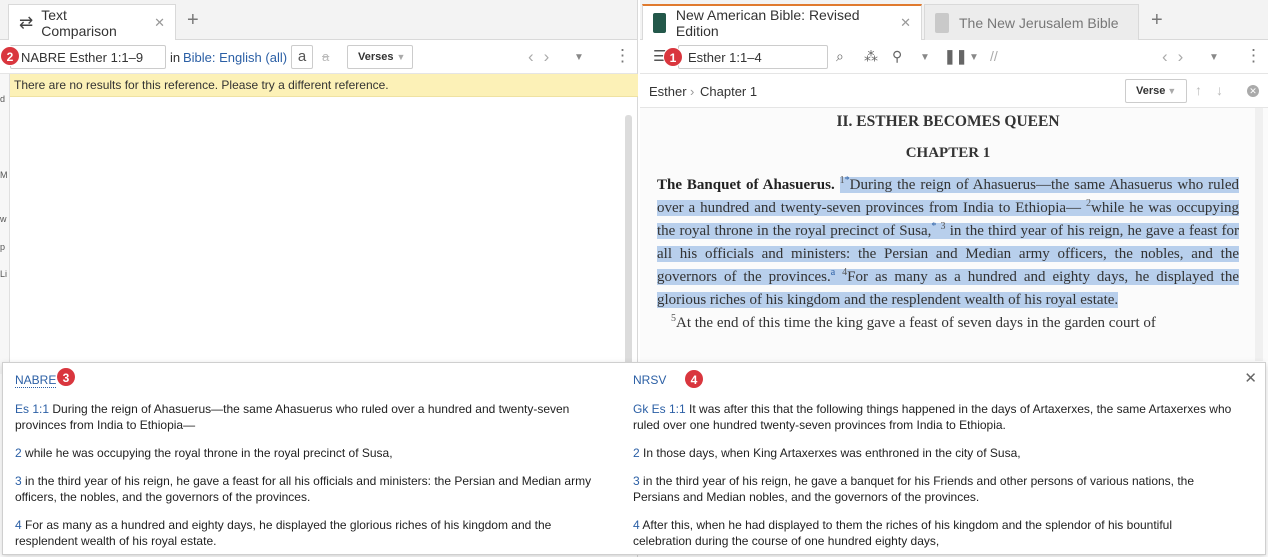  What do you see at coordinates (3, 219) in the screenshot?
I see `strip-text: w` at bounding box center [3, 219].